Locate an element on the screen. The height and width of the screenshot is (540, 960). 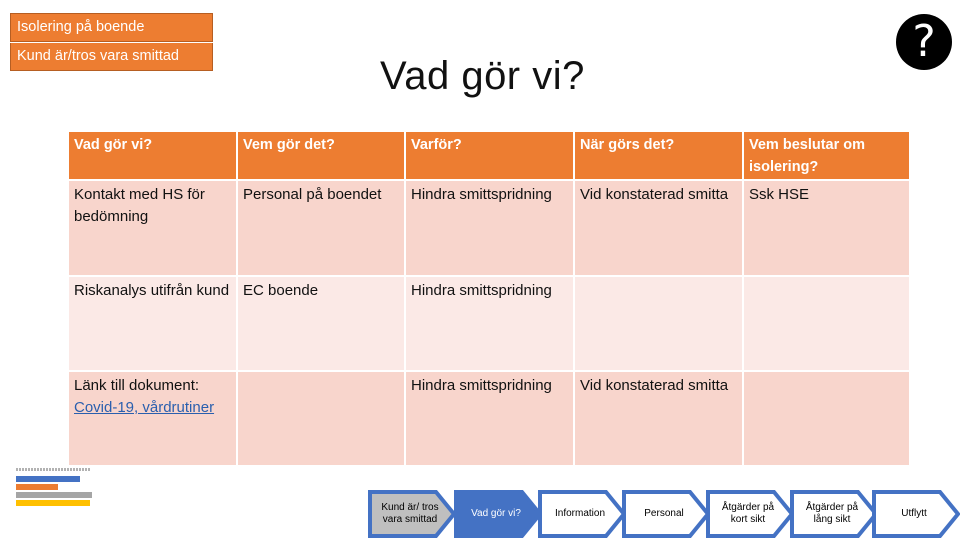
question-circle-icon: ? is located at coordinates (924, 42).